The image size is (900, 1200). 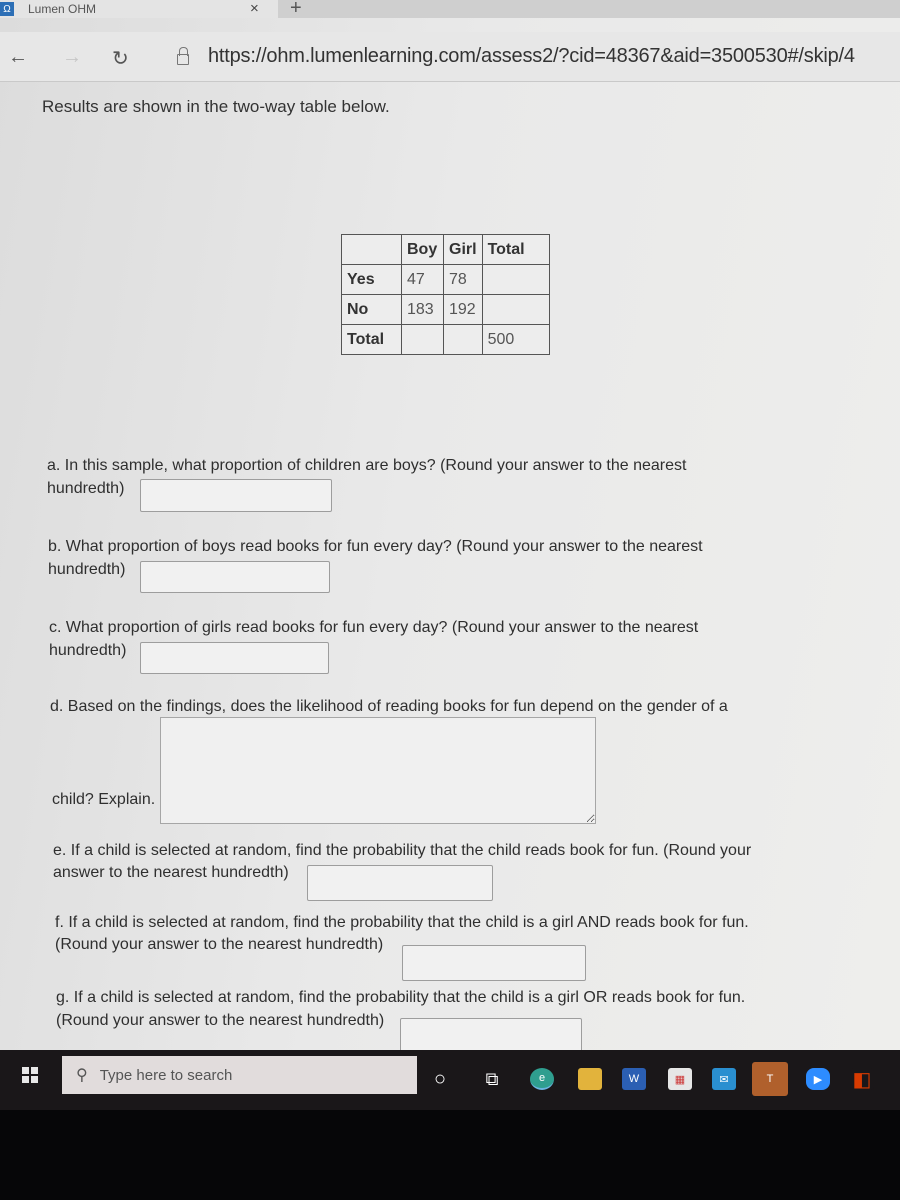 What do you see at coordinates (236, 495) in the screenshot?
I see `answer-a-input` at bounding box center [236, 495].